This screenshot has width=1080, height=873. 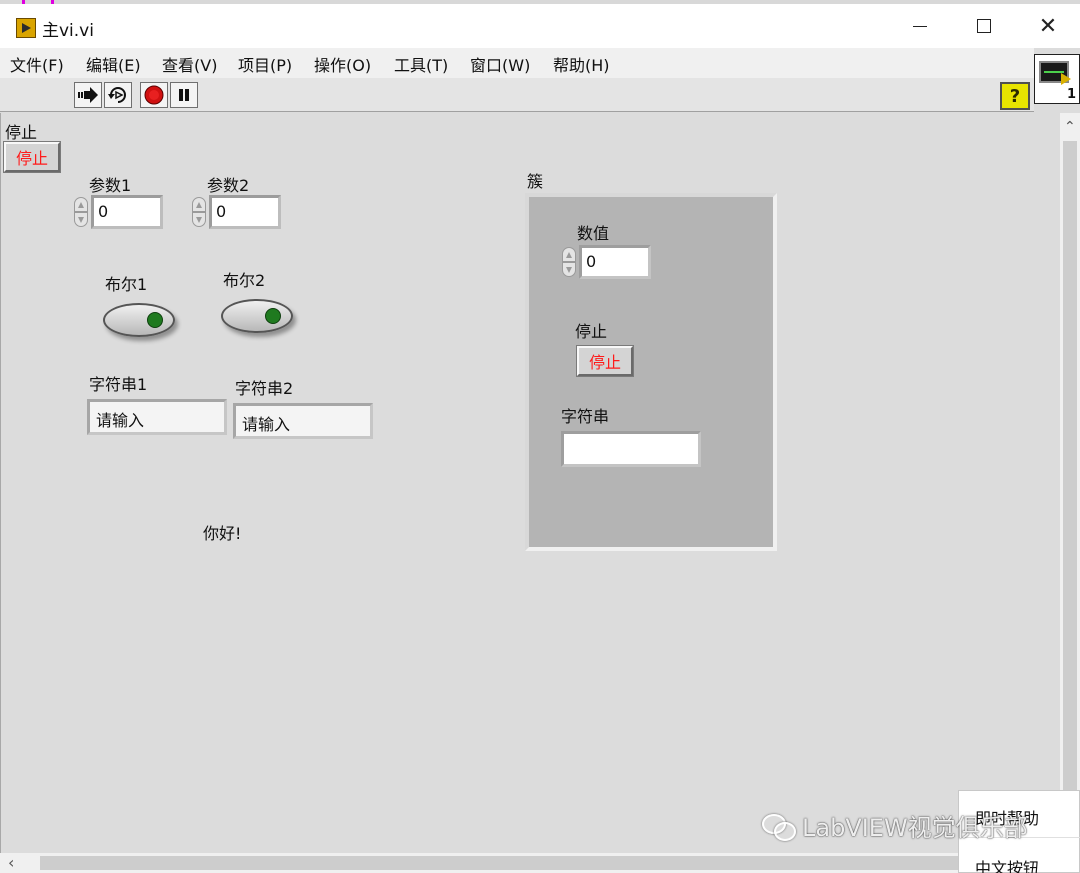 What do you see at coordinates (500, 863) in the screenshot?
I see `horizontal-scroll-thumb` at bounding box center [500, 863].